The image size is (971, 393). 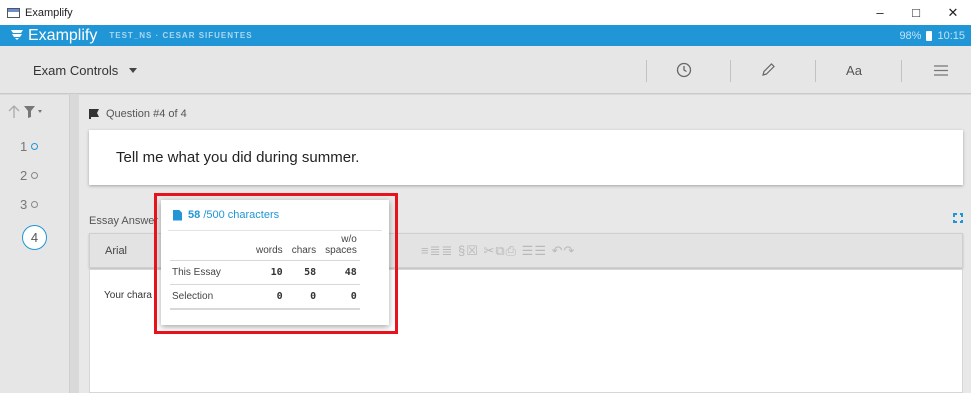 What do you see at coordinates (13, 12) in the screenshot?
I see `app-window-icon` at bounding box center [13, 12].